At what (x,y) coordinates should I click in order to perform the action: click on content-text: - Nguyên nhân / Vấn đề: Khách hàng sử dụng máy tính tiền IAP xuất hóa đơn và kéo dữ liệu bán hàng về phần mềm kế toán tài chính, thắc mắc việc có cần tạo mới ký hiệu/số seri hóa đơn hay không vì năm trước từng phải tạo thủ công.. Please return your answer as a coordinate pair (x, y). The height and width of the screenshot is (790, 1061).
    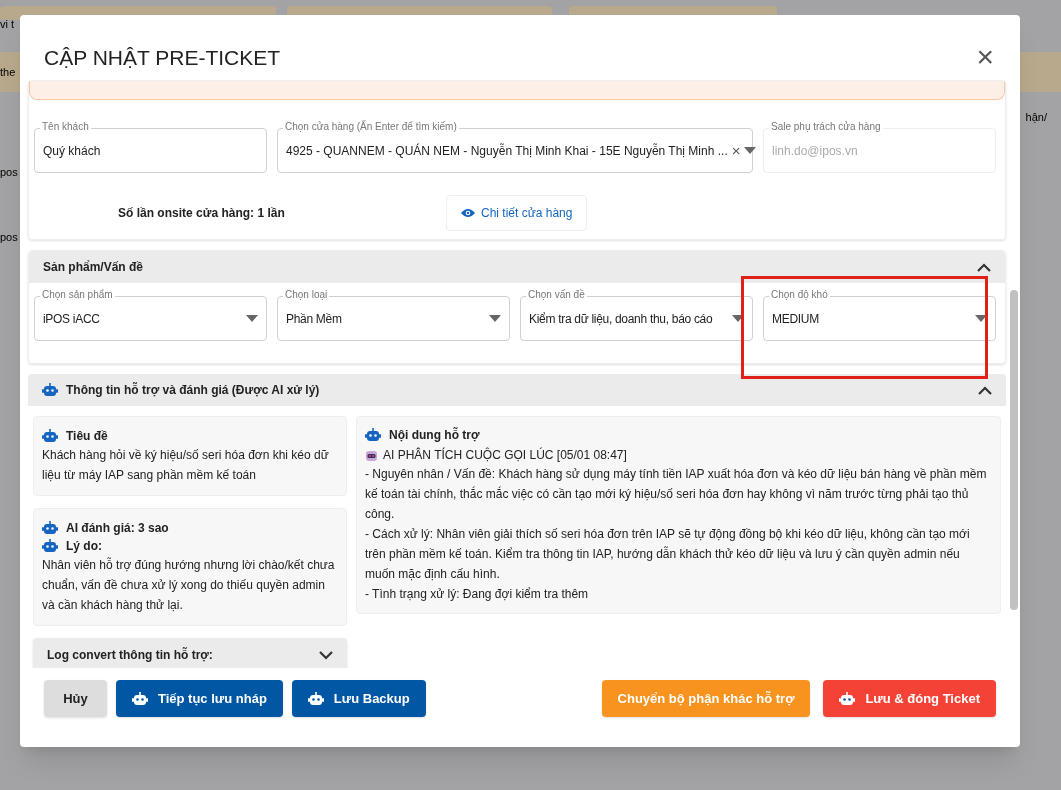
    Looking at the image, I should click on (676, 494).